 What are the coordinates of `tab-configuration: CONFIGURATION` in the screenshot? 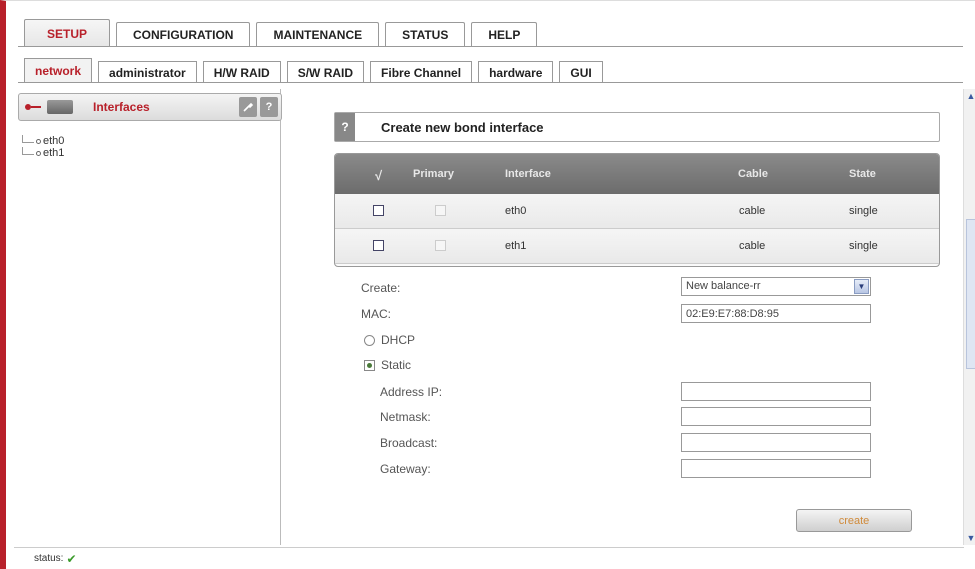 It's located at (183, 34).